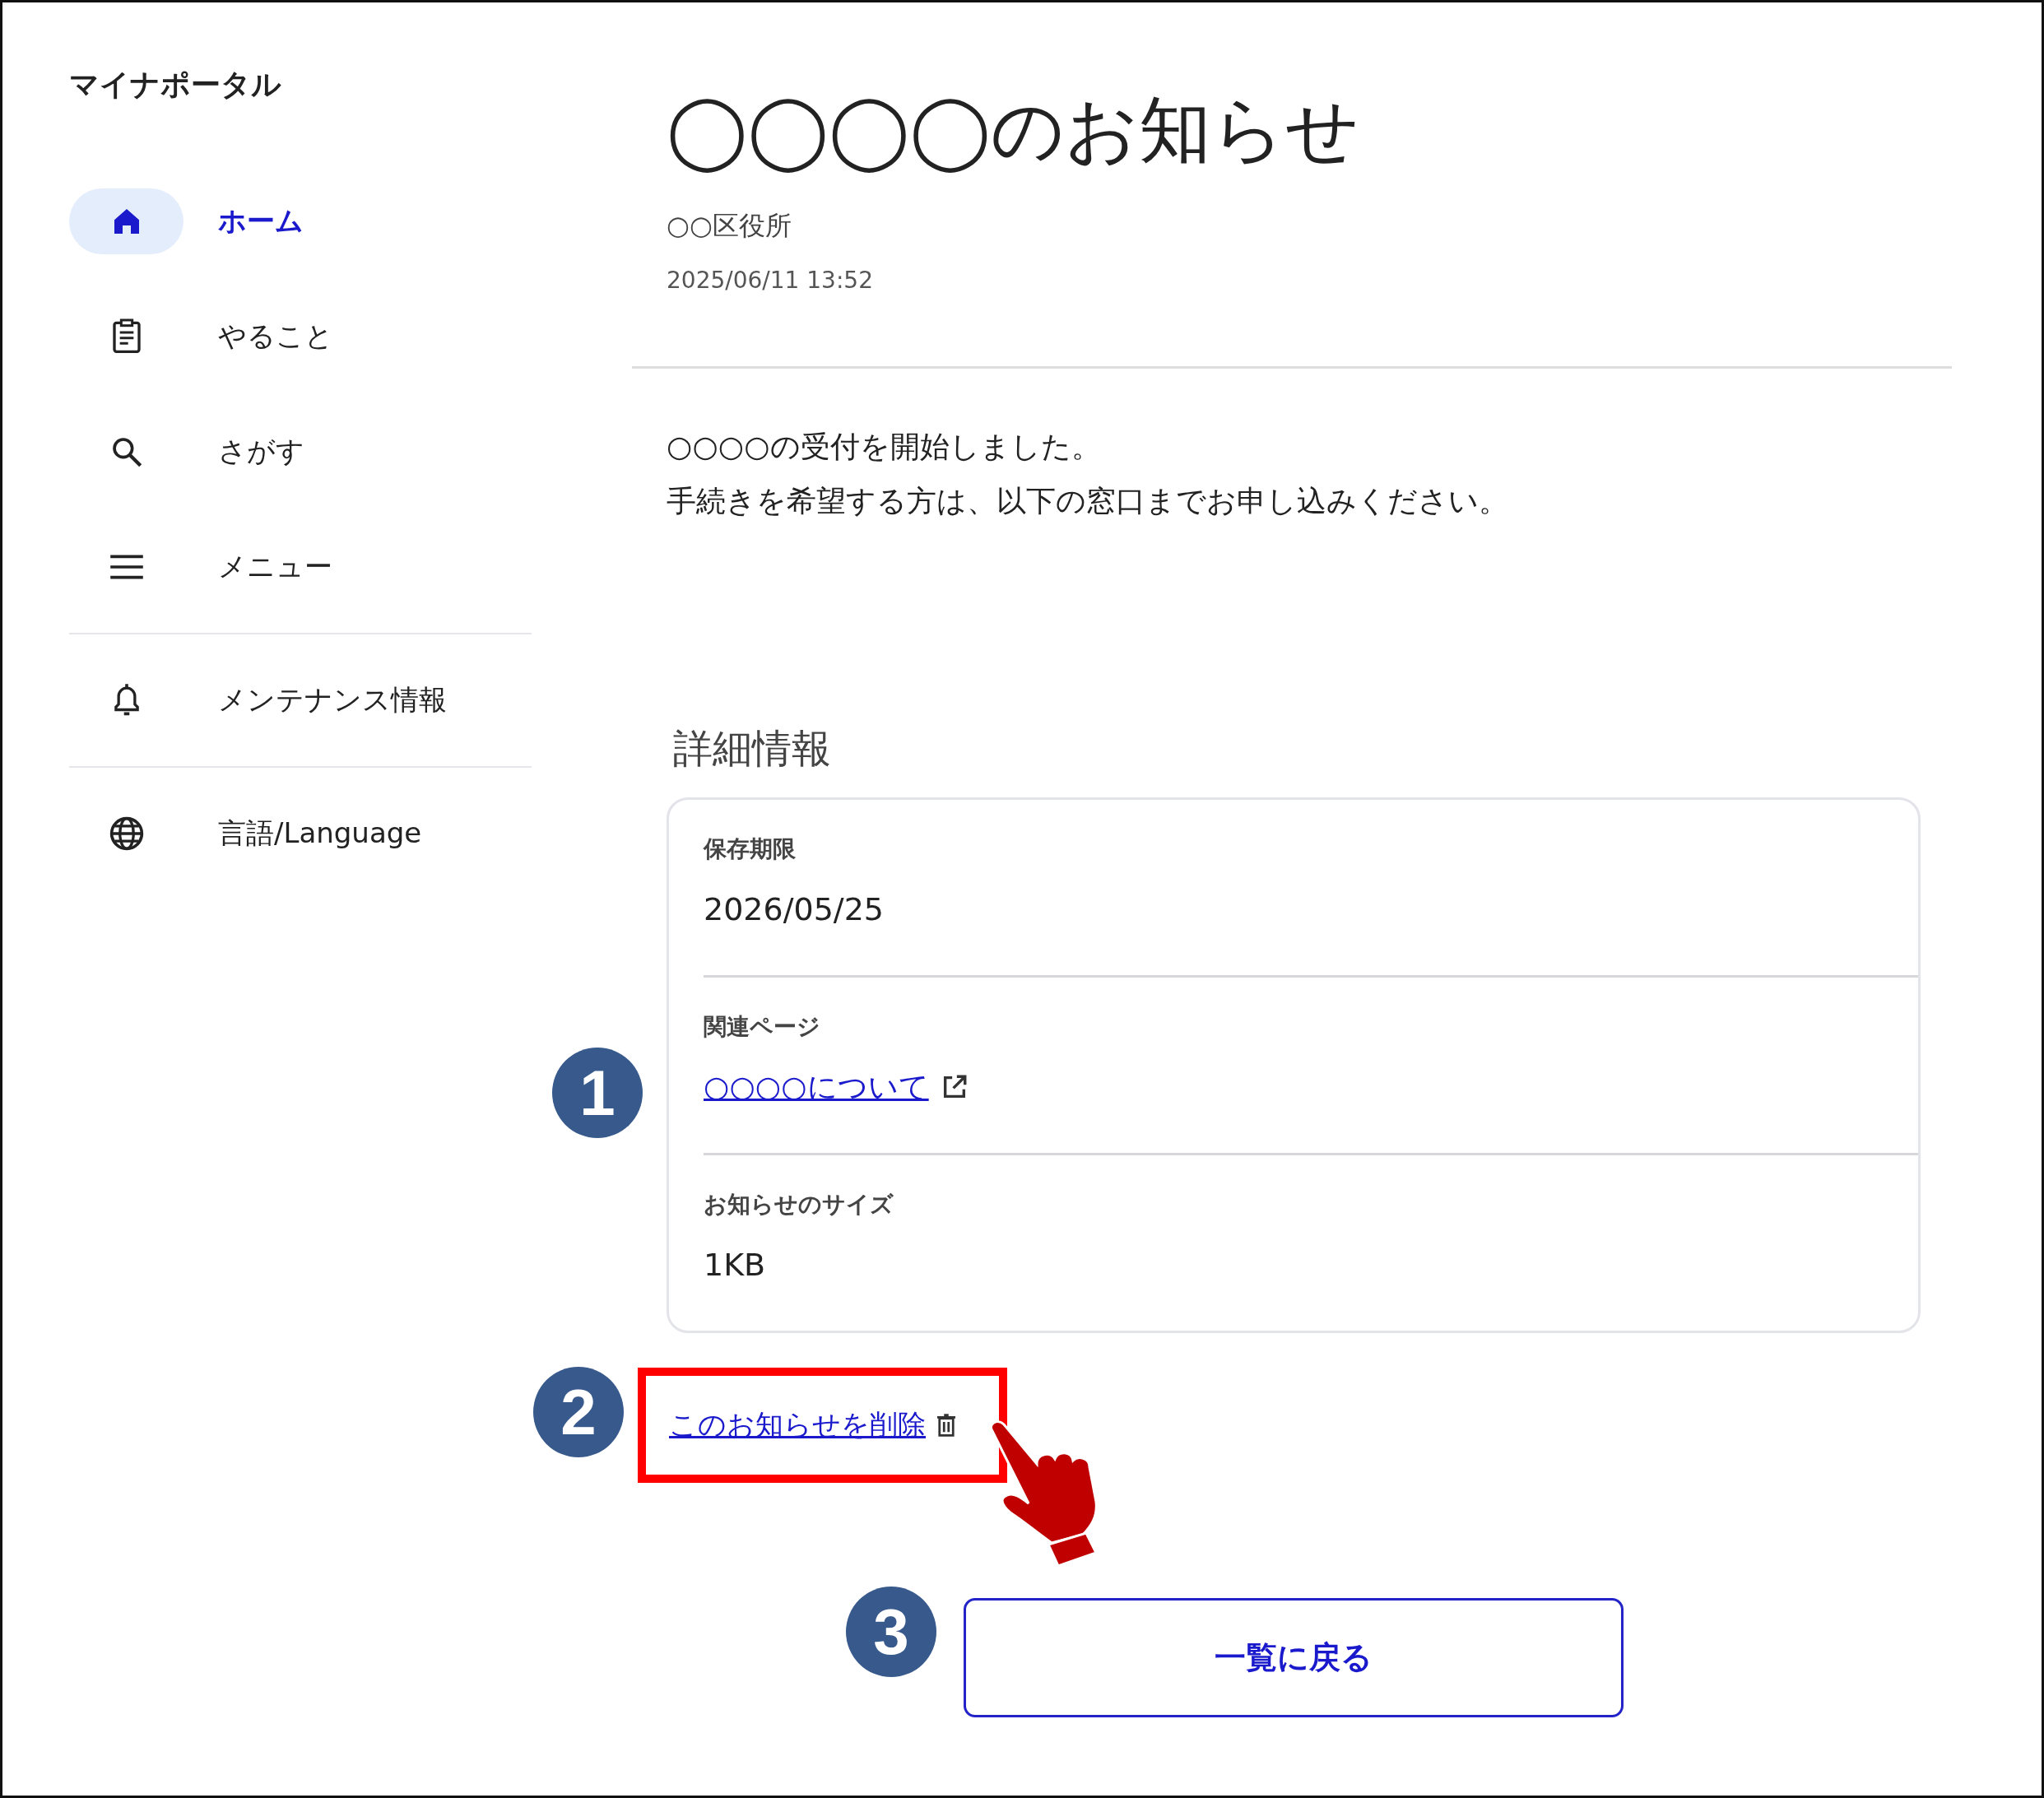 This screenshot has height=1798, width=2044. What do you see at coordinates (300, 336) in the screenshot?
I see `nav-item: やること` at bounding box center [300, 336].